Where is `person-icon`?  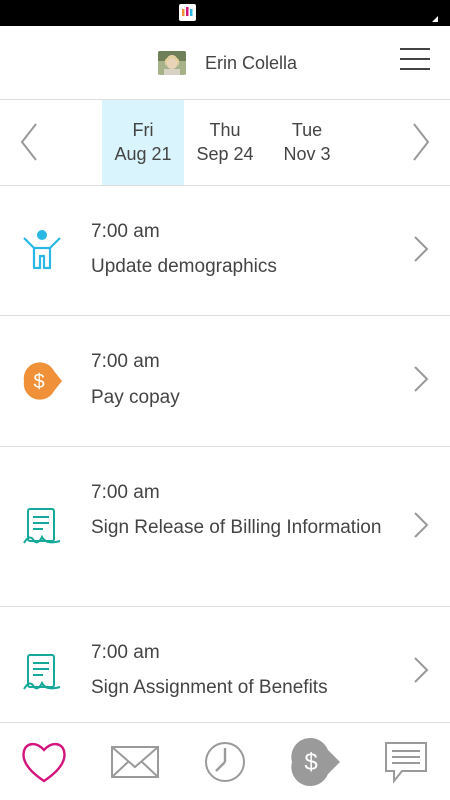 person-icon is located at coordinates (42, 250).